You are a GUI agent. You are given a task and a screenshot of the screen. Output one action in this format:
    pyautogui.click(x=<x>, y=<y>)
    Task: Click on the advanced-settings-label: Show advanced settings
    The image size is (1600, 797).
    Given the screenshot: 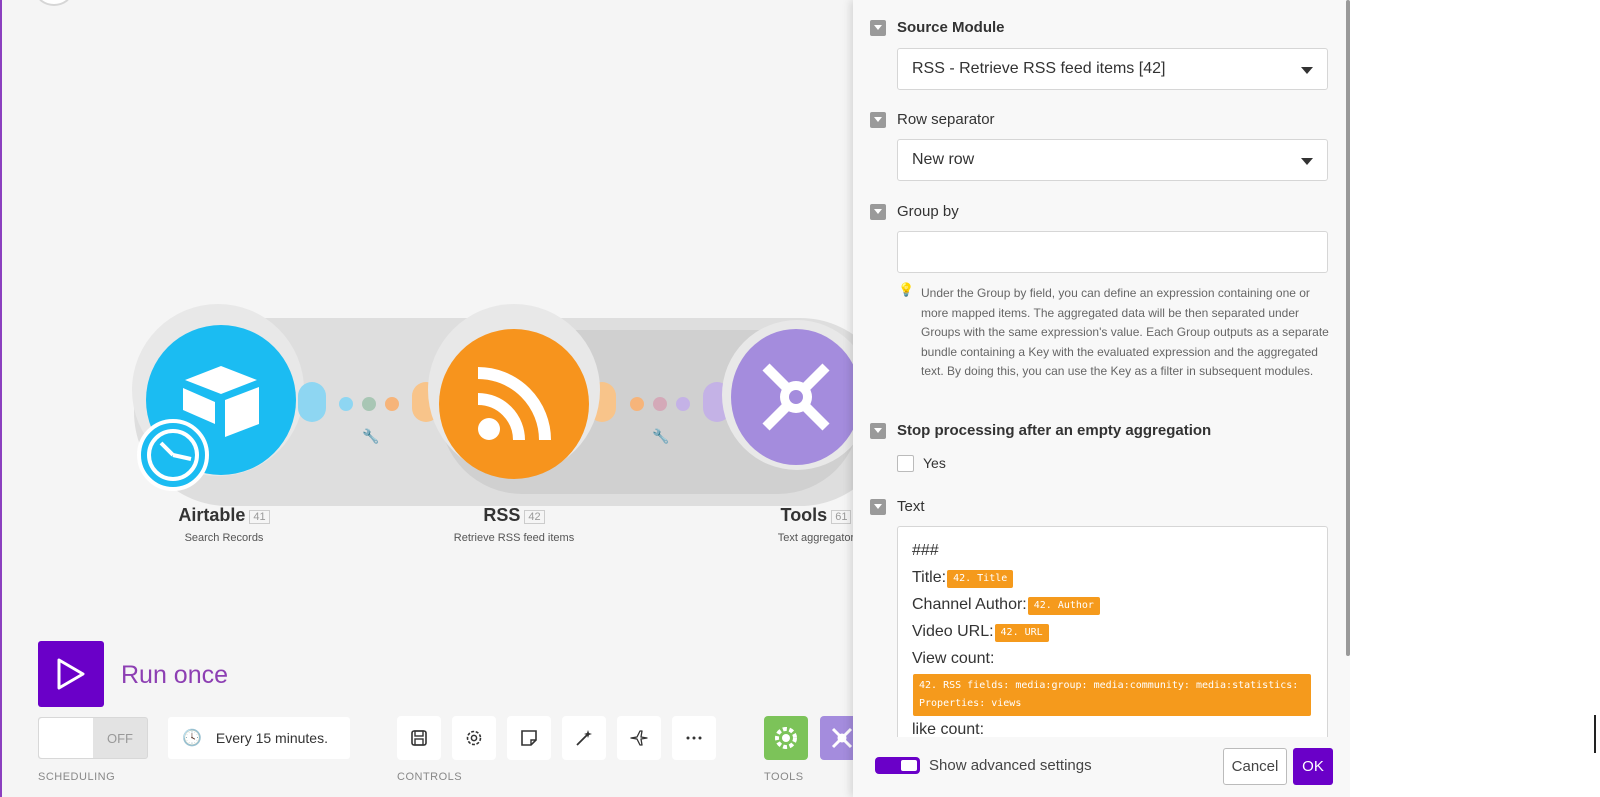 What is the action you would take?
    pyautogui.click(x=1010, y=765)
    